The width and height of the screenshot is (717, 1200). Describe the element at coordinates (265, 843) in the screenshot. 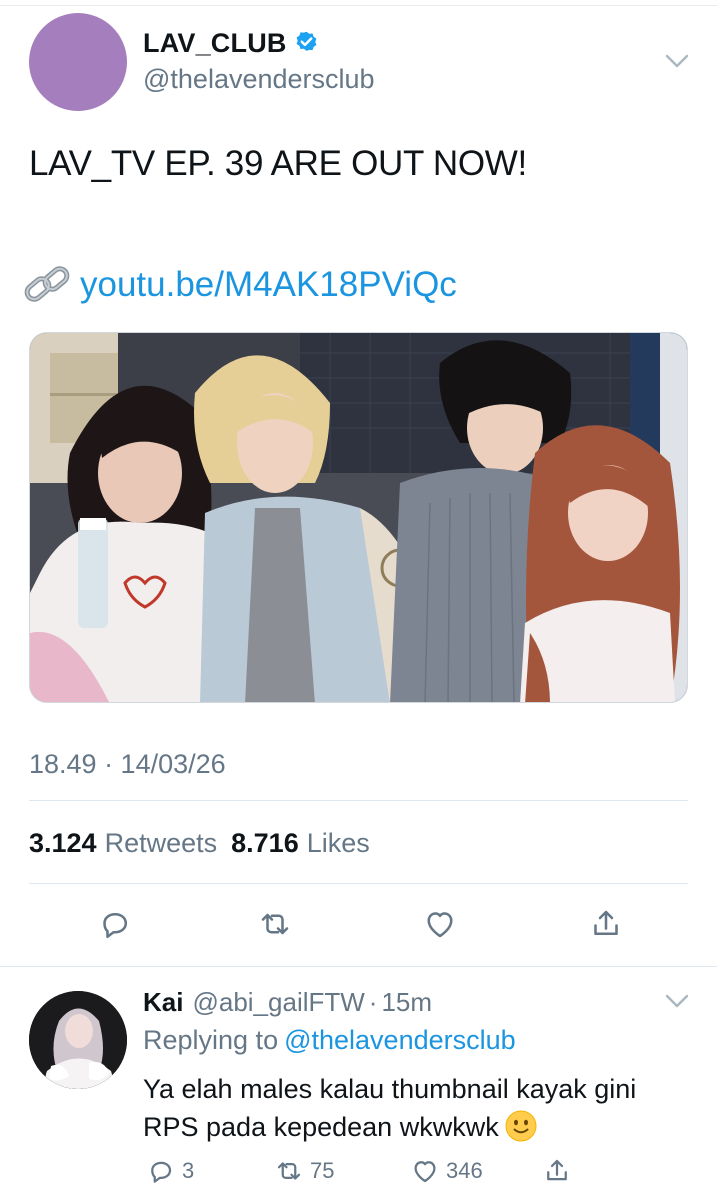

I see `like-count: 8.716` at that location.